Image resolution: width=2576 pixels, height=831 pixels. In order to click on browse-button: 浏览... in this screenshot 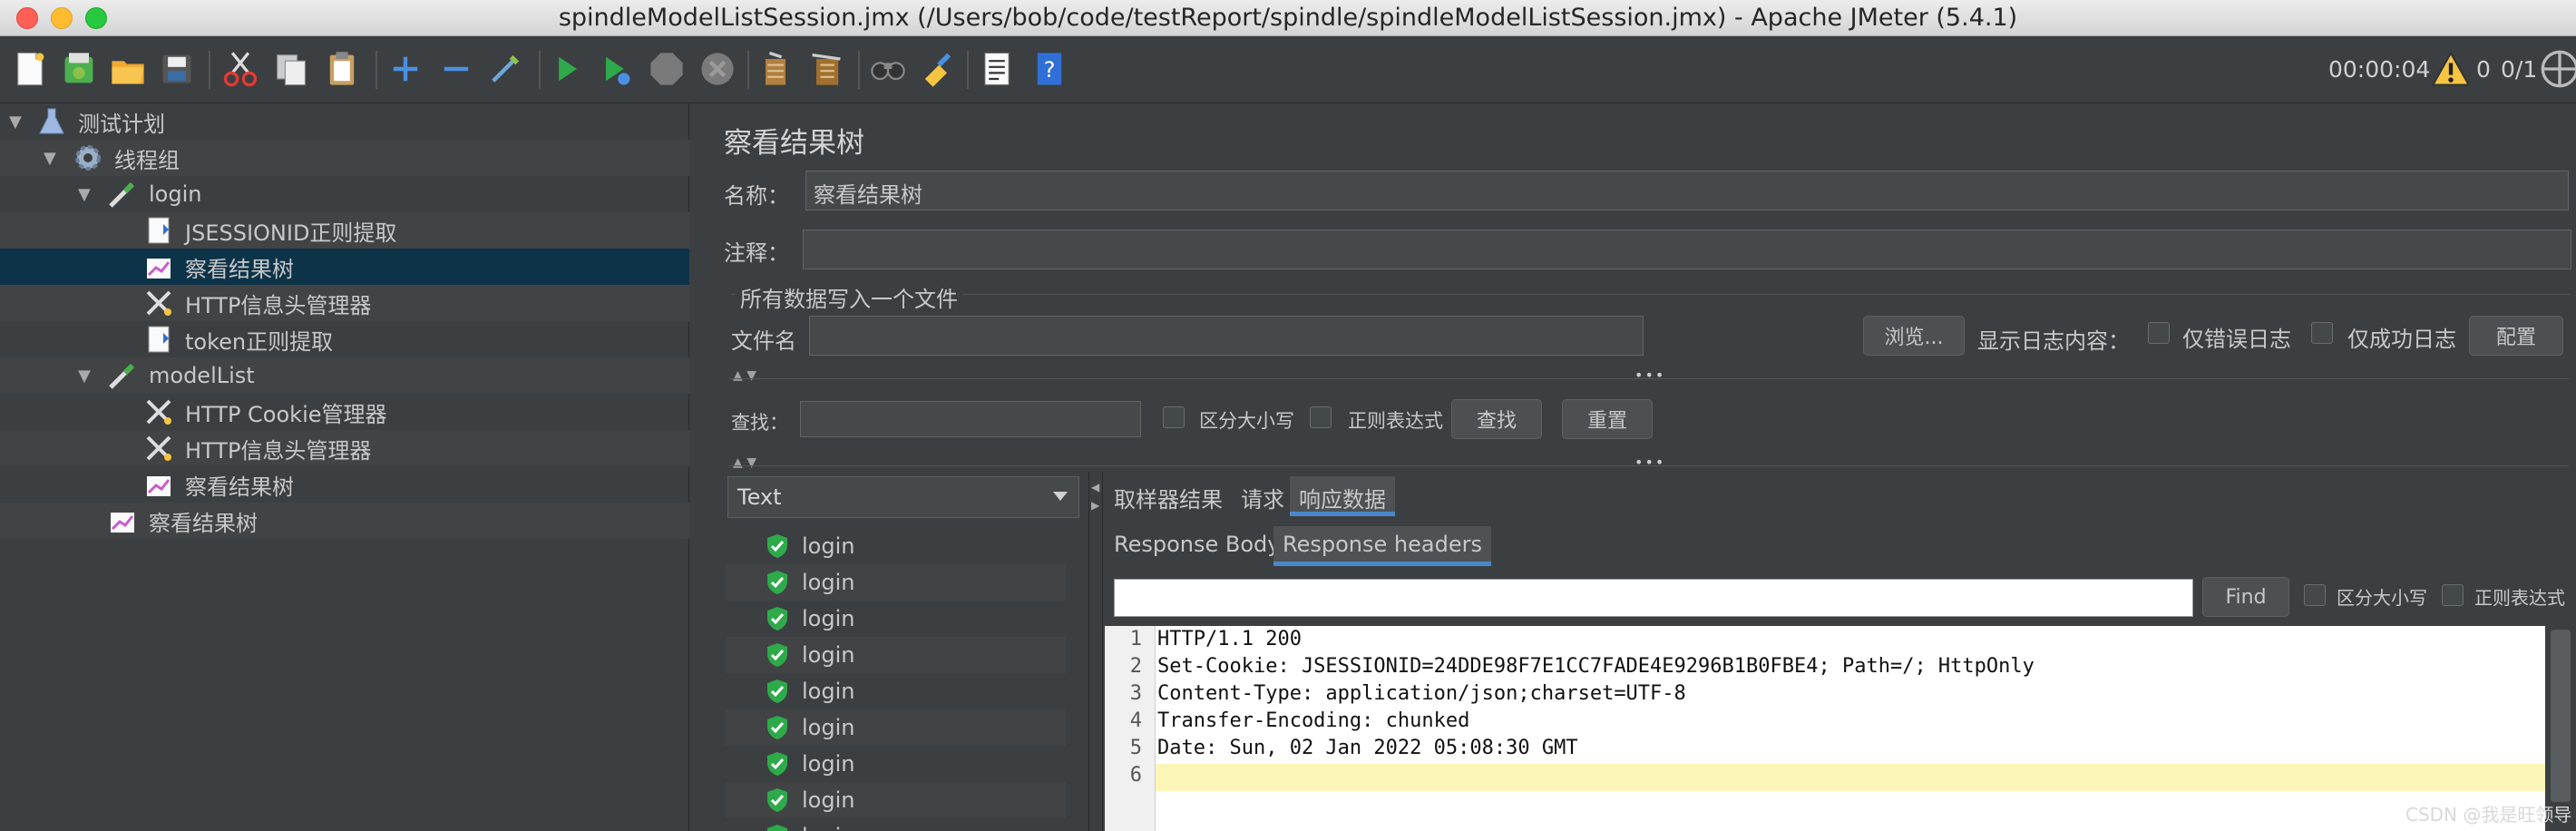, I will do `click(1914, 336)`.